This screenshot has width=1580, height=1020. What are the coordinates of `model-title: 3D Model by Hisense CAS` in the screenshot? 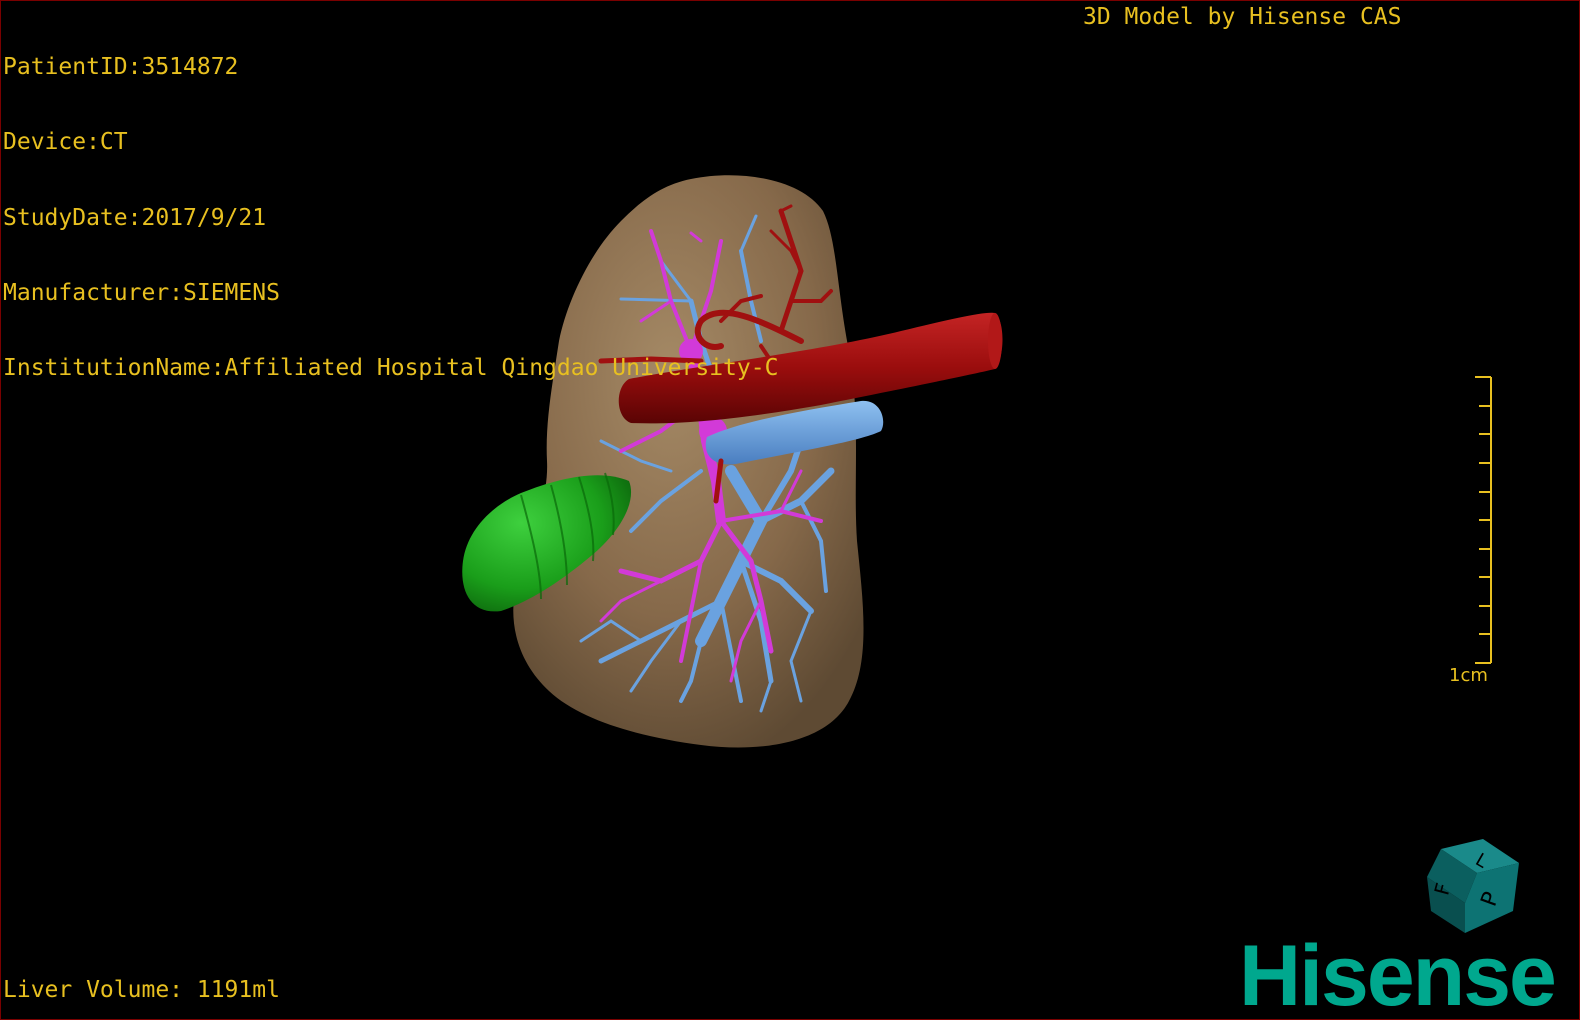 It's located at (1242, 17).